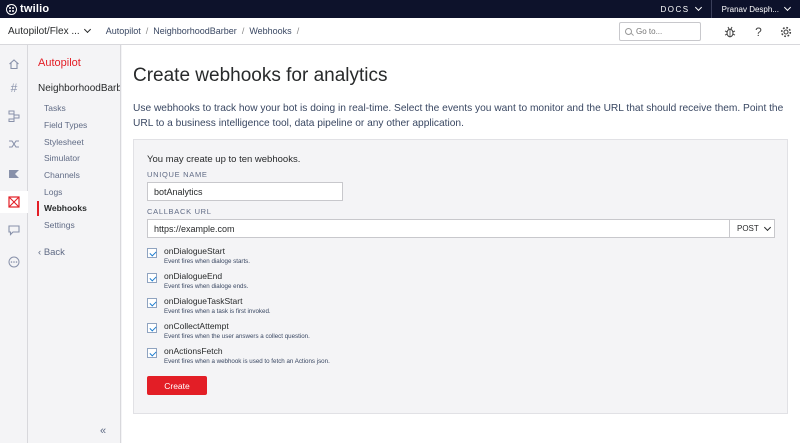 The width and height of the screenshot is (800, 443). I want to click on more-icon, so click(14, 262).